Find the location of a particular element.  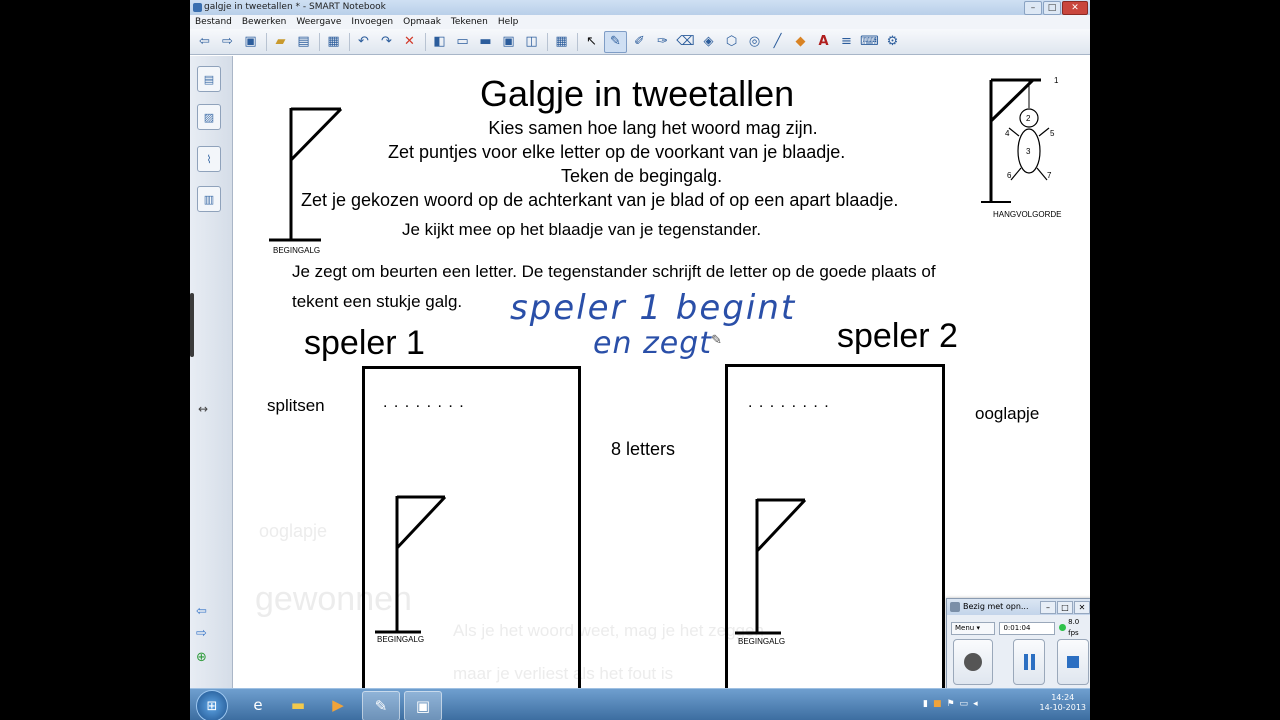

document-camera-icon: ◫ is located at coordinates (531, 42).